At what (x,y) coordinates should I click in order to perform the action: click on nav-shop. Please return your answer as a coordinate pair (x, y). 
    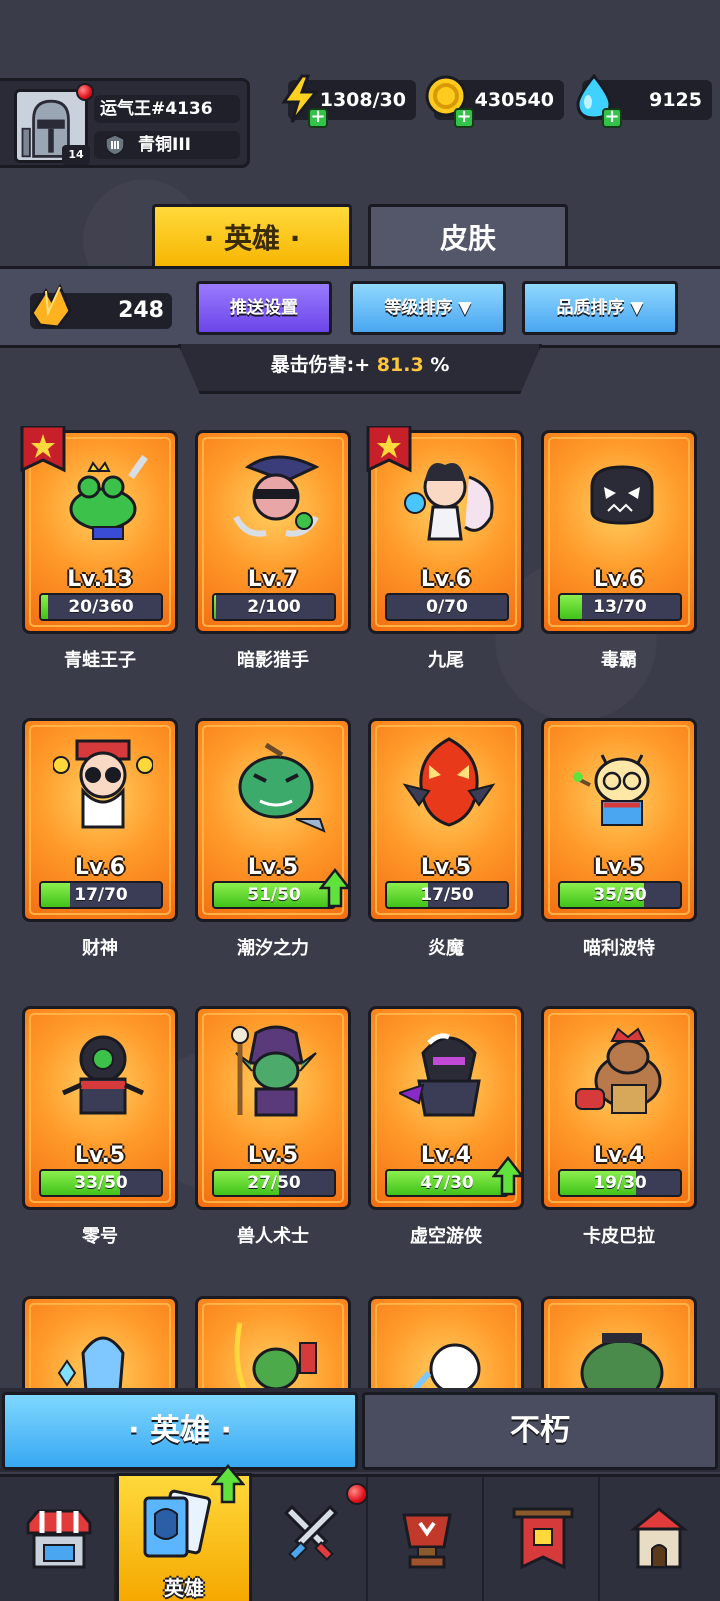
    Looking at the image, I should click on (58, 1539).